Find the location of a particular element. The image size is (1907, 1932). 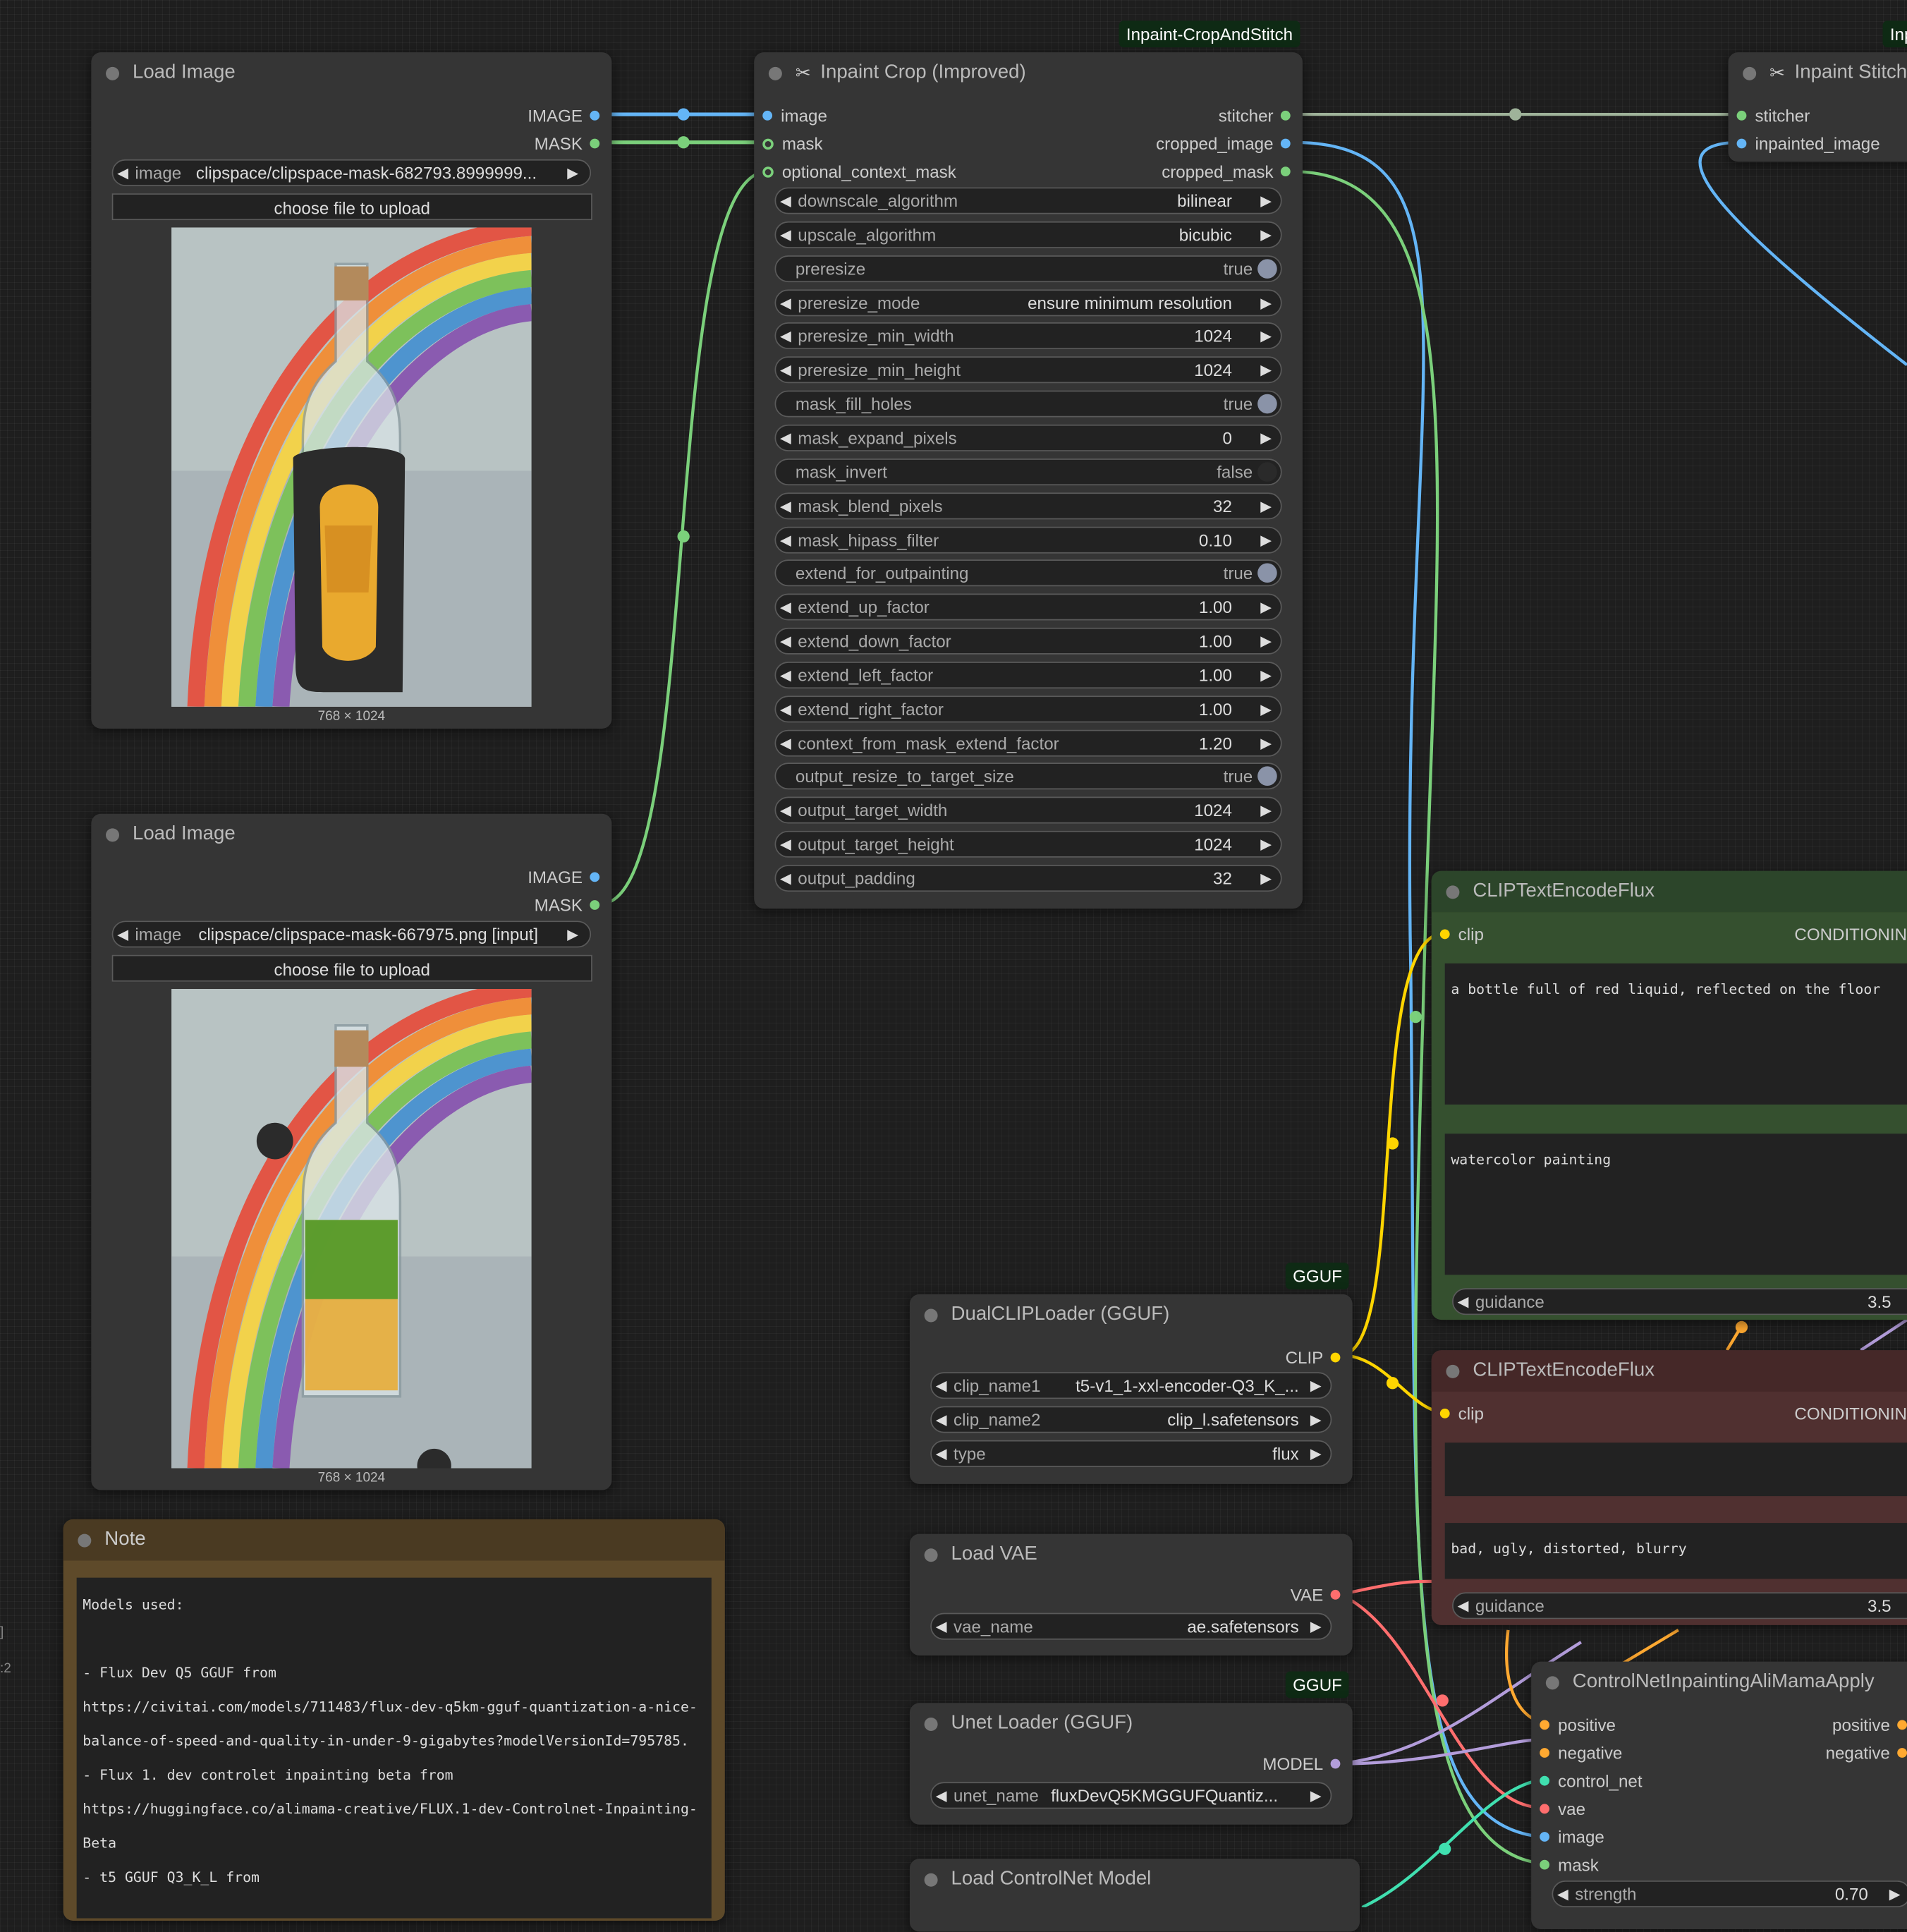

guidance-number: ◀ guidance 3.5 is located at coordinates (1679, 1606).